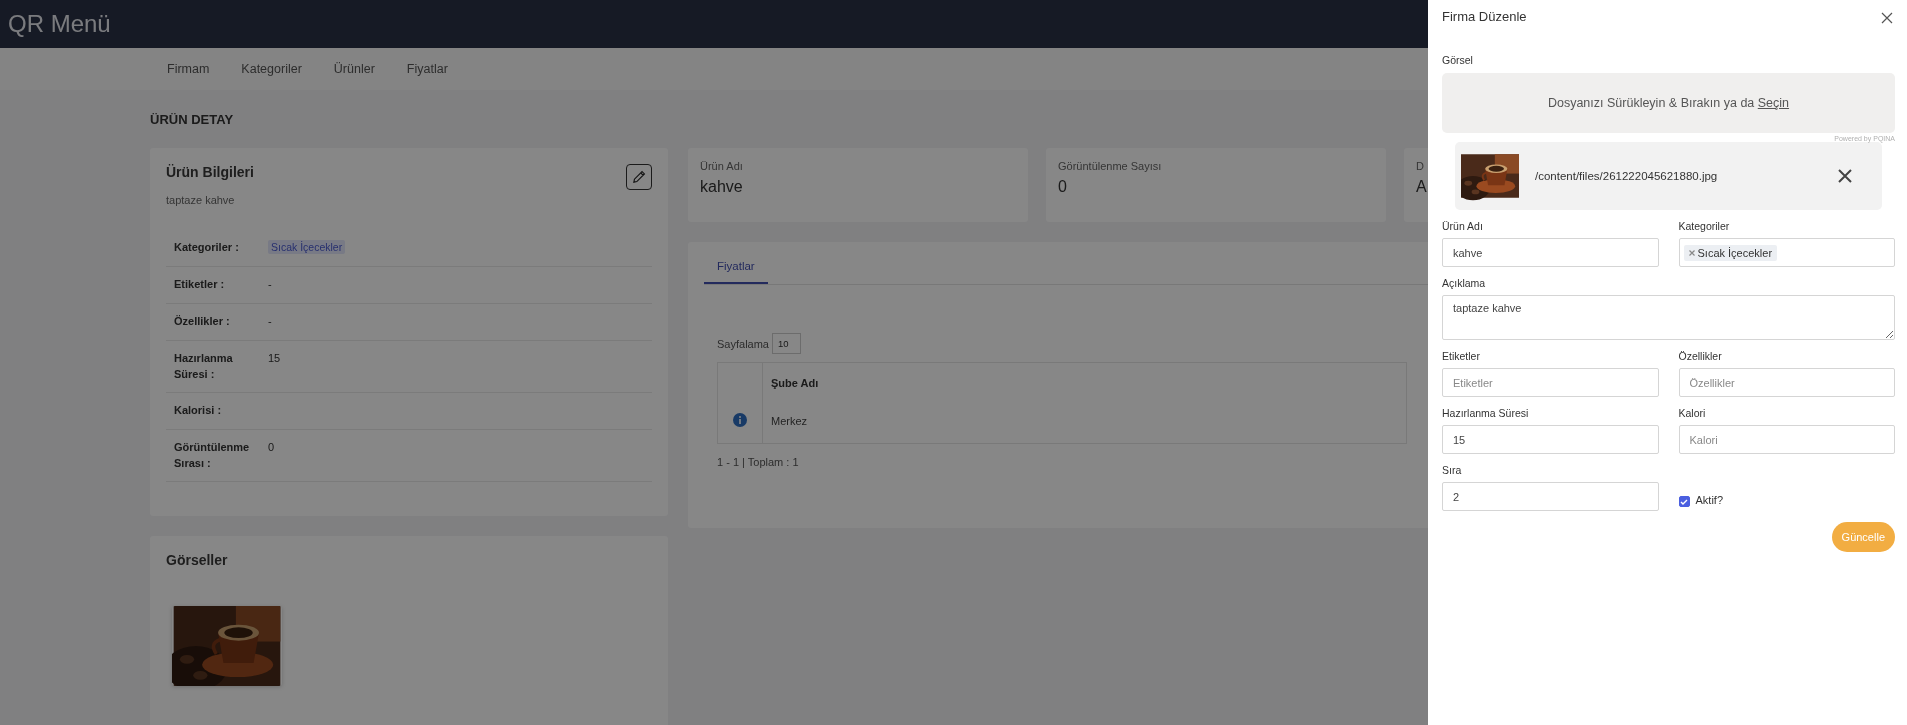 The width and height of the screenshot is (1907, 725). Describe the element at coordinates (188, 69) in the screenshot. I see `nav-link: Firmam` at that location.